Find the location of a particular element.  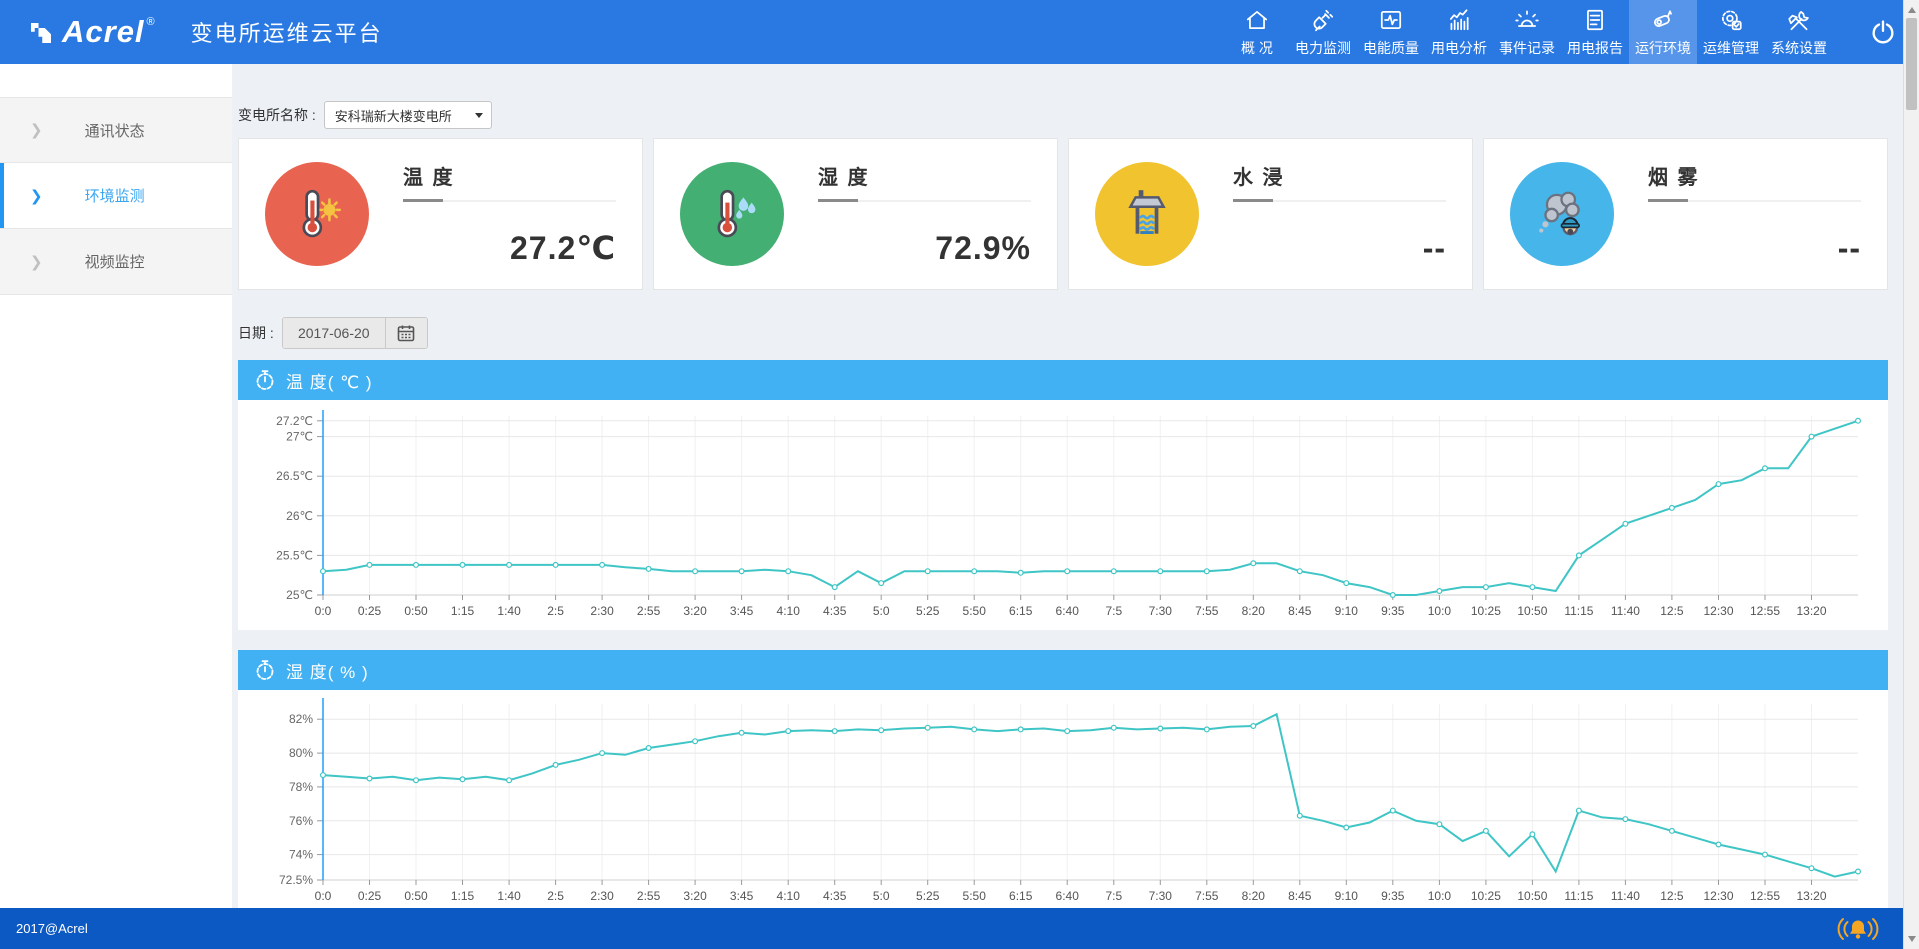

nav-item-4: 事件记录 is located at coordinates (1527, 32).